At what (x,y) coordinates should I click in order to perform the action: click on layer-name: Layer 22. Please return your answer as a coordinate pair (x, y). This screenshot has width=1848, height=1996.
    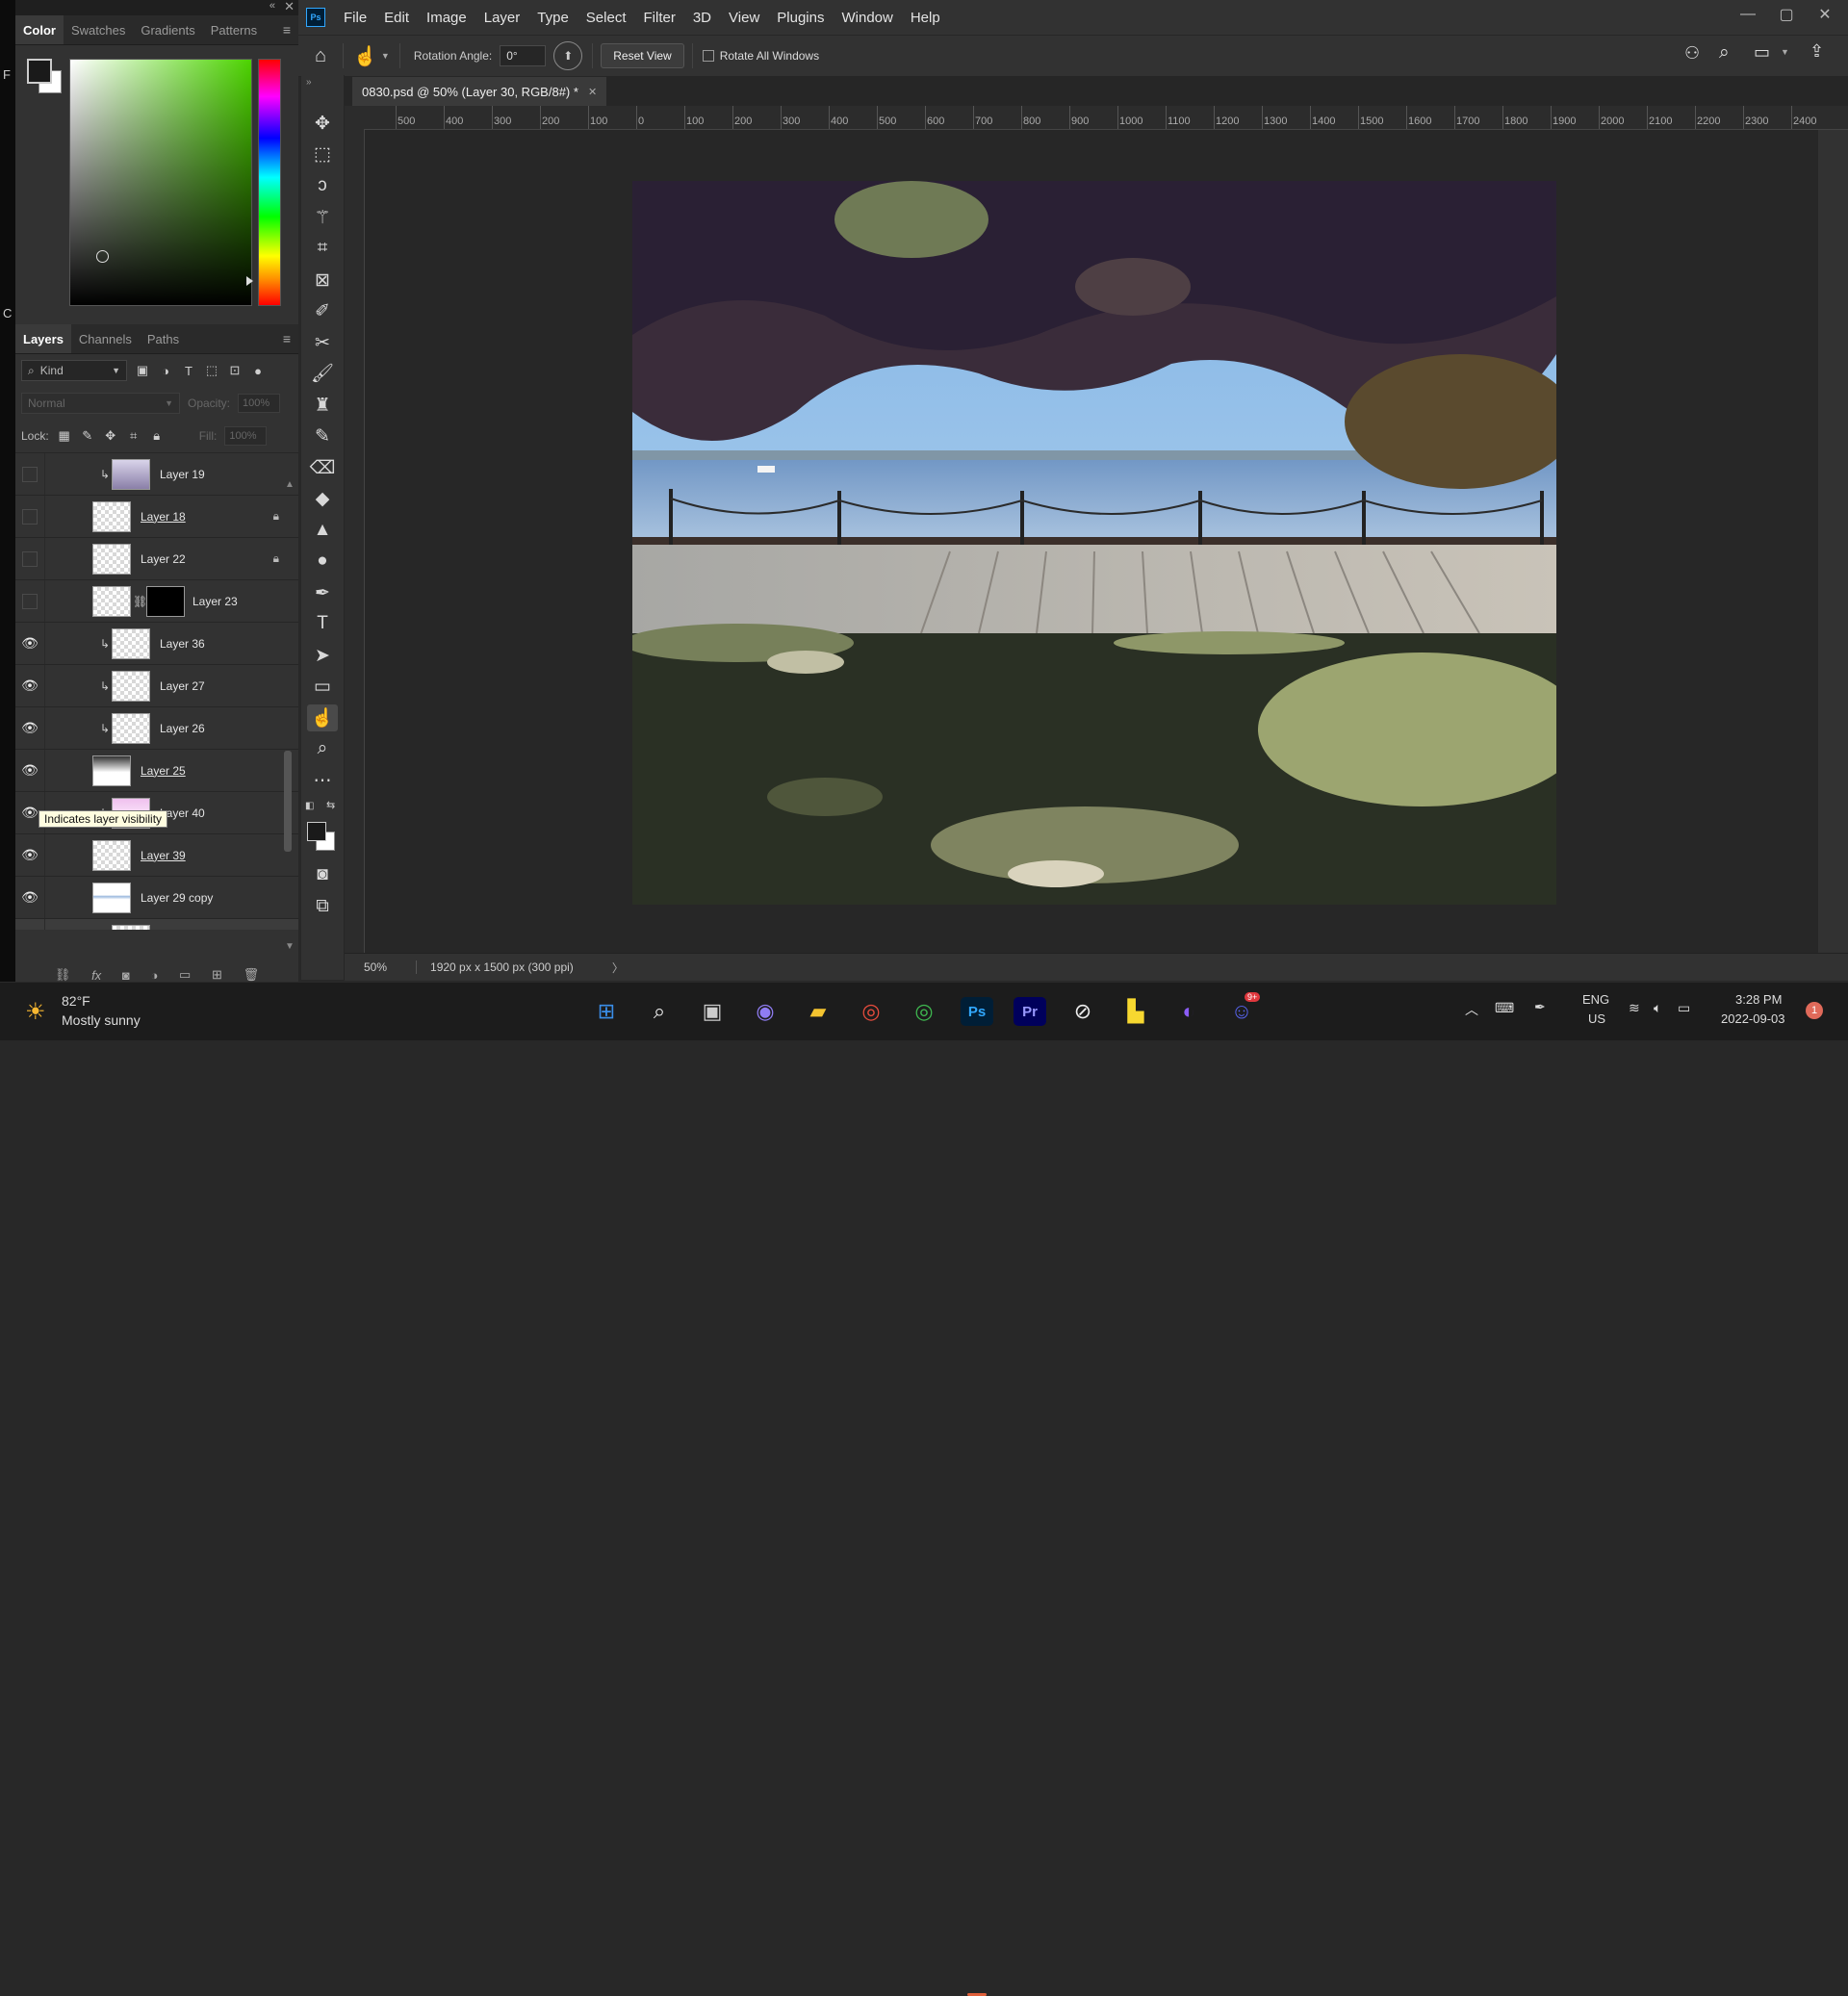
    Looking at the image, I should click on (163, 559).